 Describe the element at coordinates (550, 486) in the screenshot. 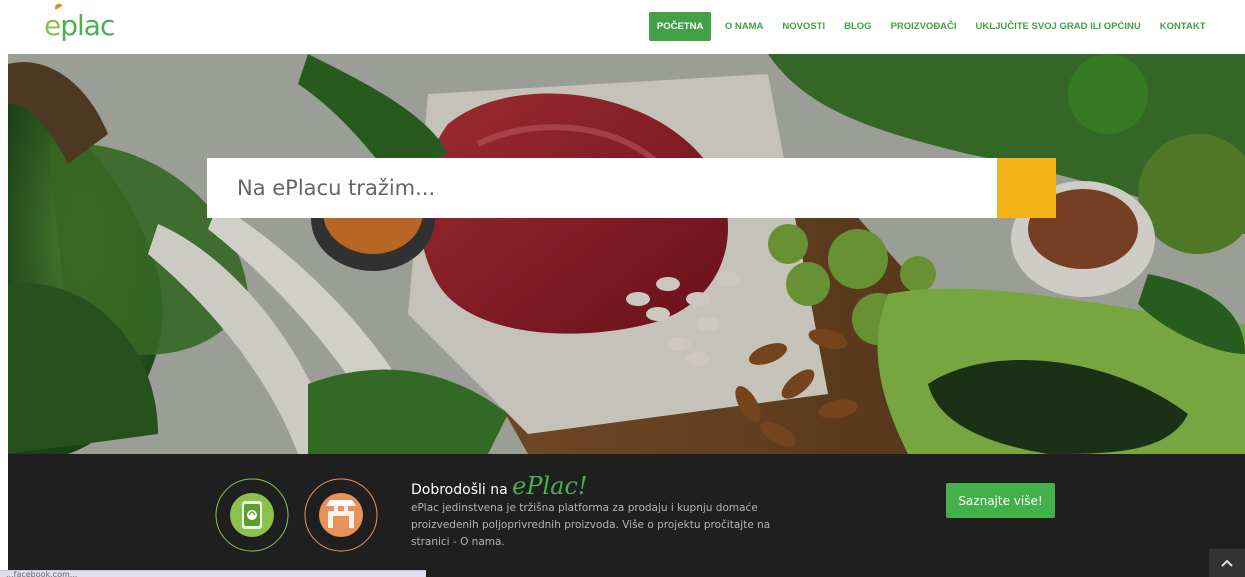

I see `welcome-brand: ePlac!` at that location.